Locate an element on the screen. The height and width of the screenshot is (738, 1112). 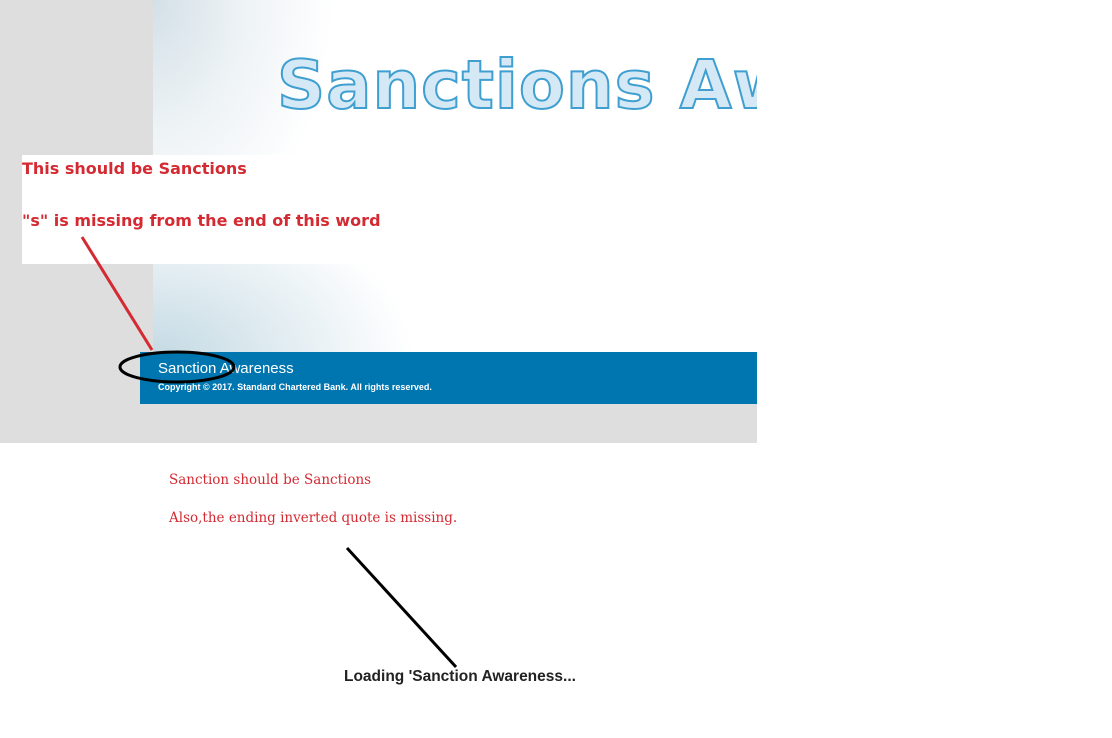
annotation-circle is located at coordinates (177, 367).